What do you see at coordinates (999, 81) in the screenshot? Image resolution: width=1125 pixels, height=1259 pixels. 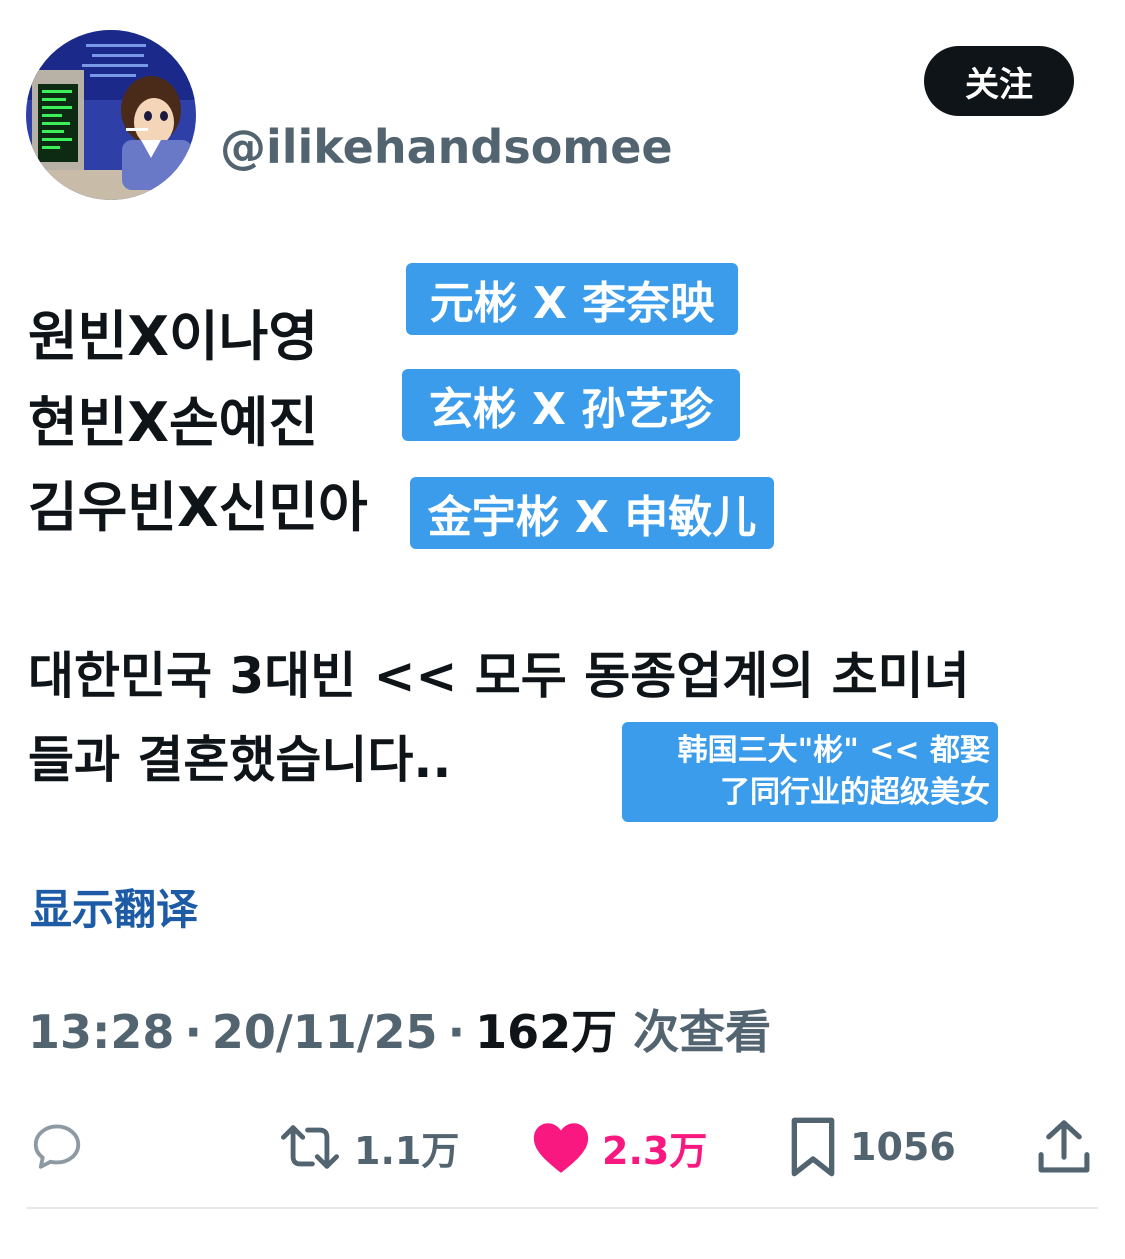 I see `follow-button: 关注` at bounding box center [999, 81].